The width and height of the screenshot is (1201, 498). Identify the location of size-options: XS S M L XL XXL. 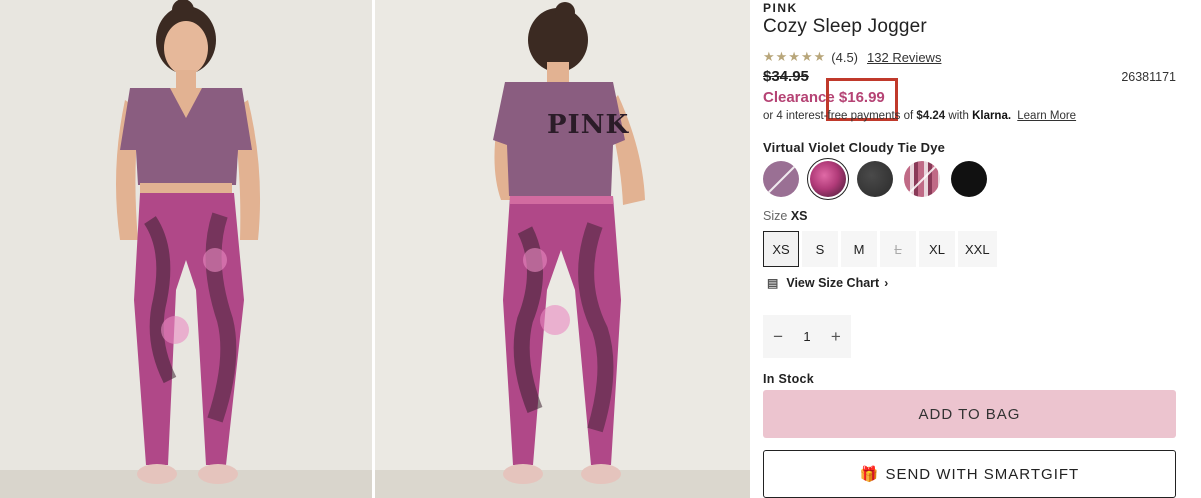
(881, 249).